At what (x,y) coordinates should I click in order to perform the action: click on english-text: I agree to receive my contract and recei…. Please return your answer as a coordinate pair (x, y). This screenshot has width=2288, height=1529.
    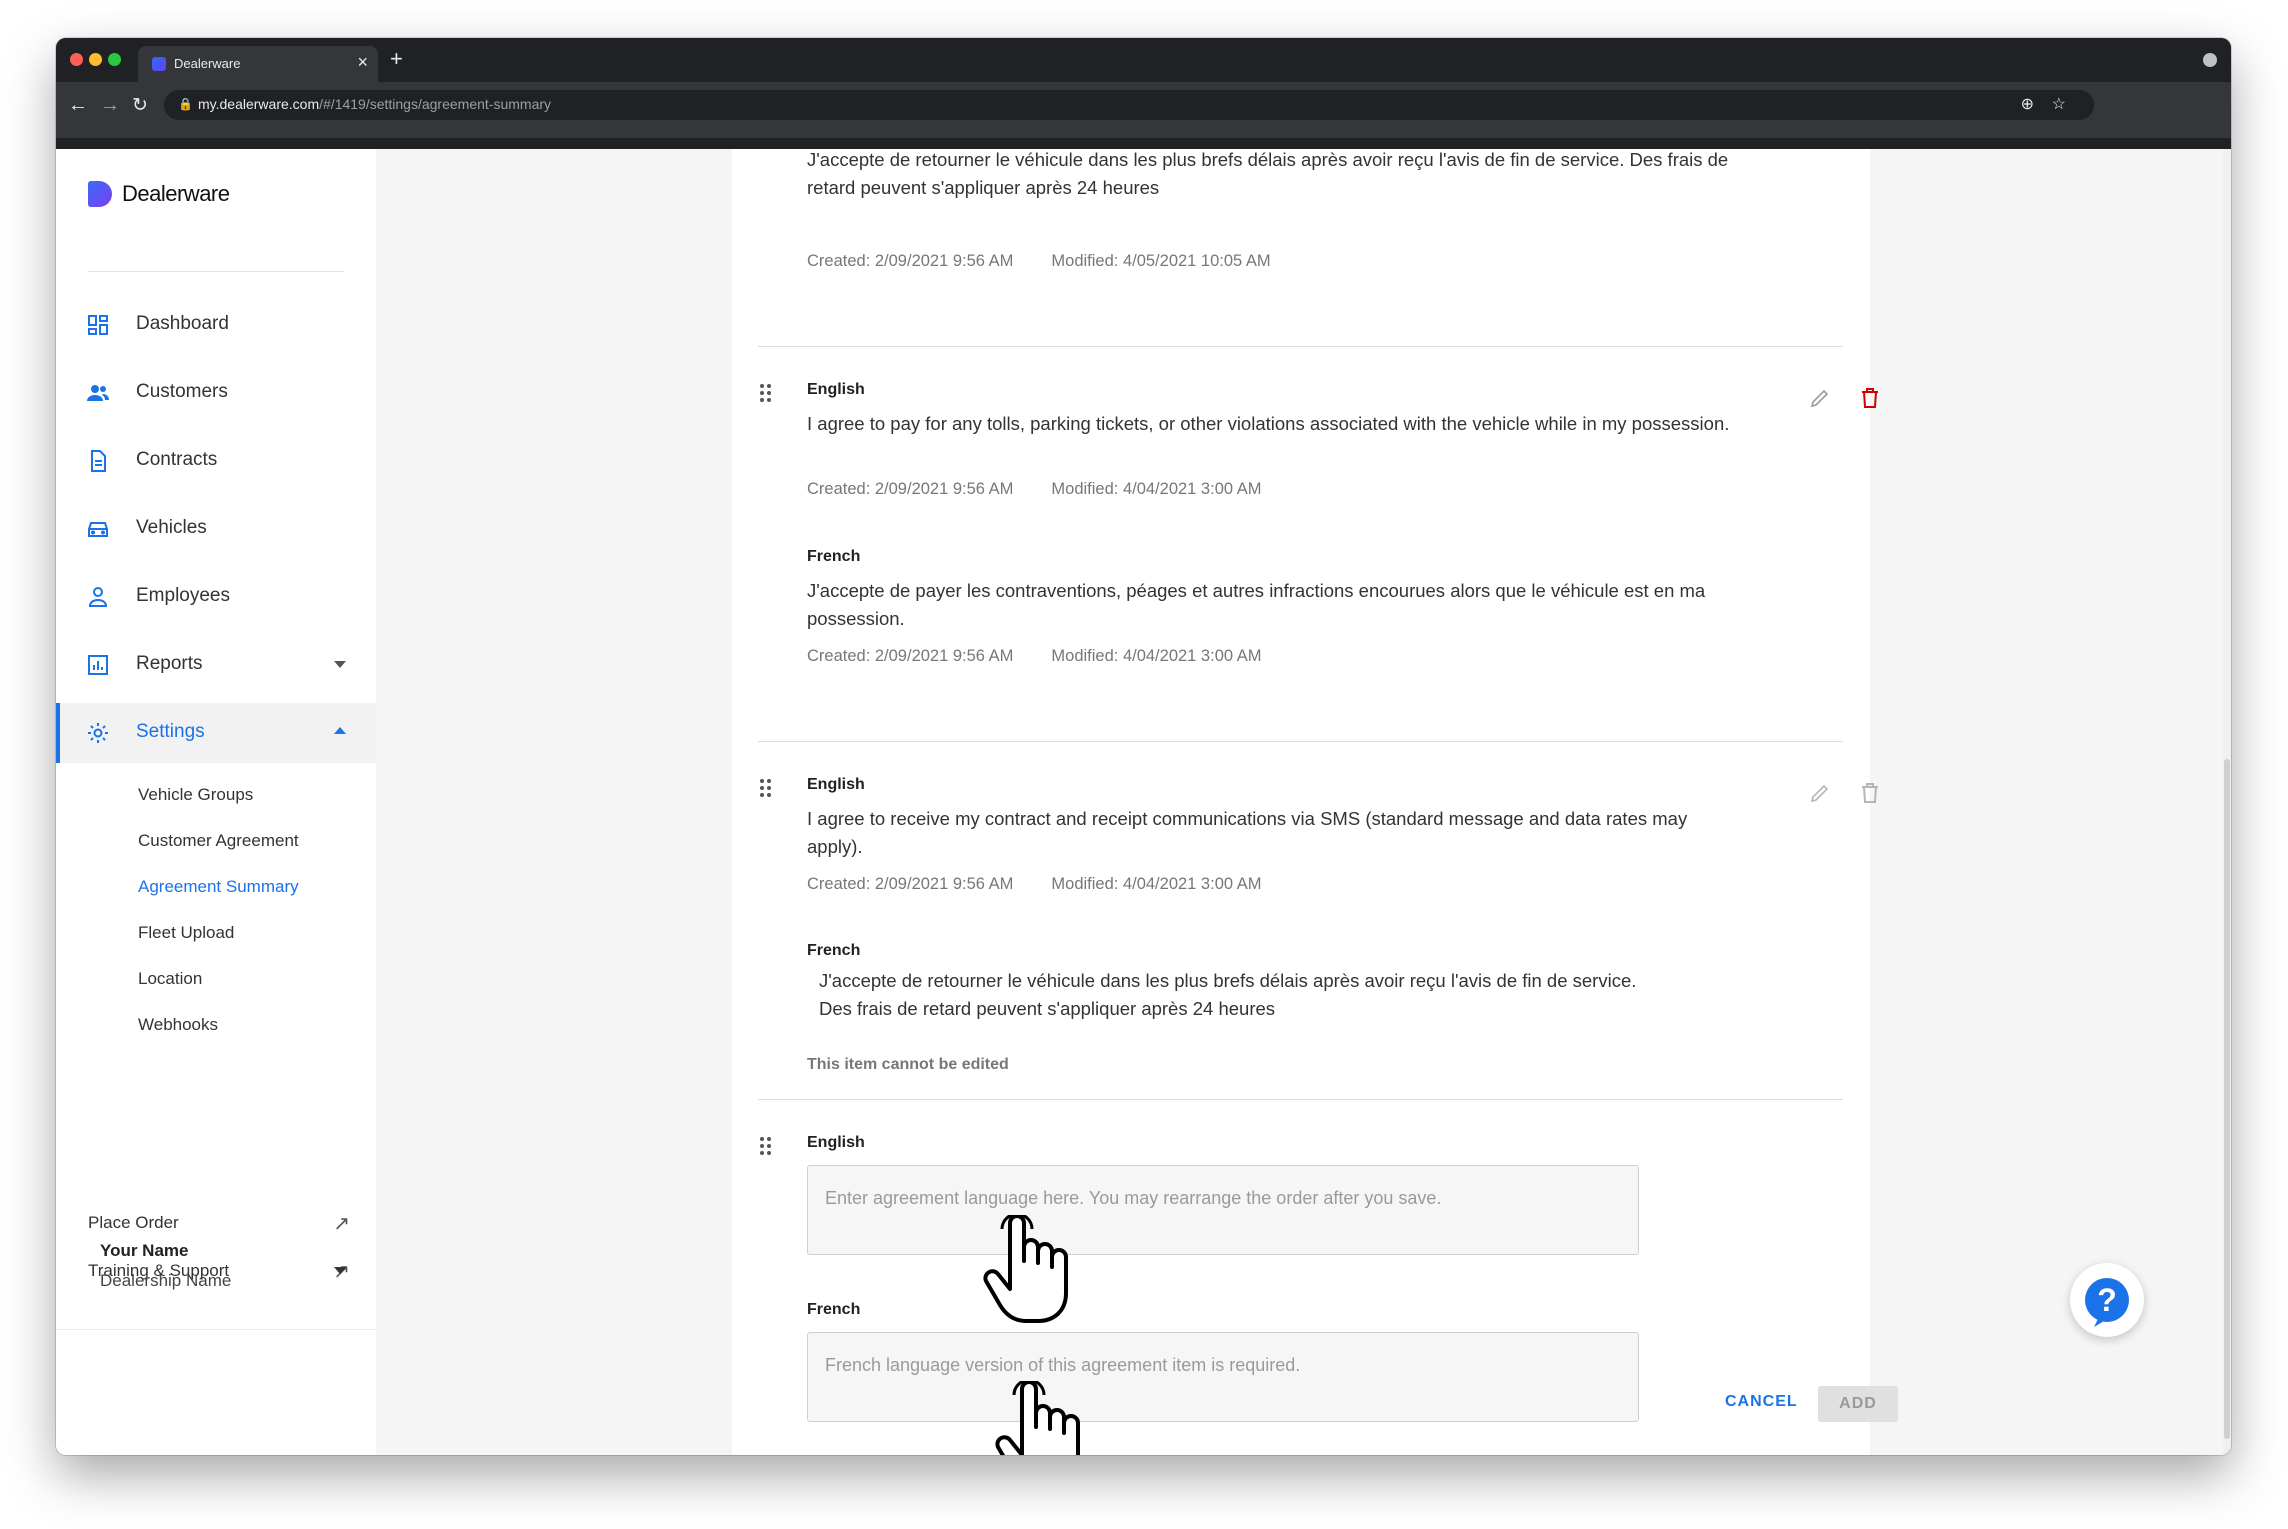
    Looking at the image, I should click on (1247, 832).